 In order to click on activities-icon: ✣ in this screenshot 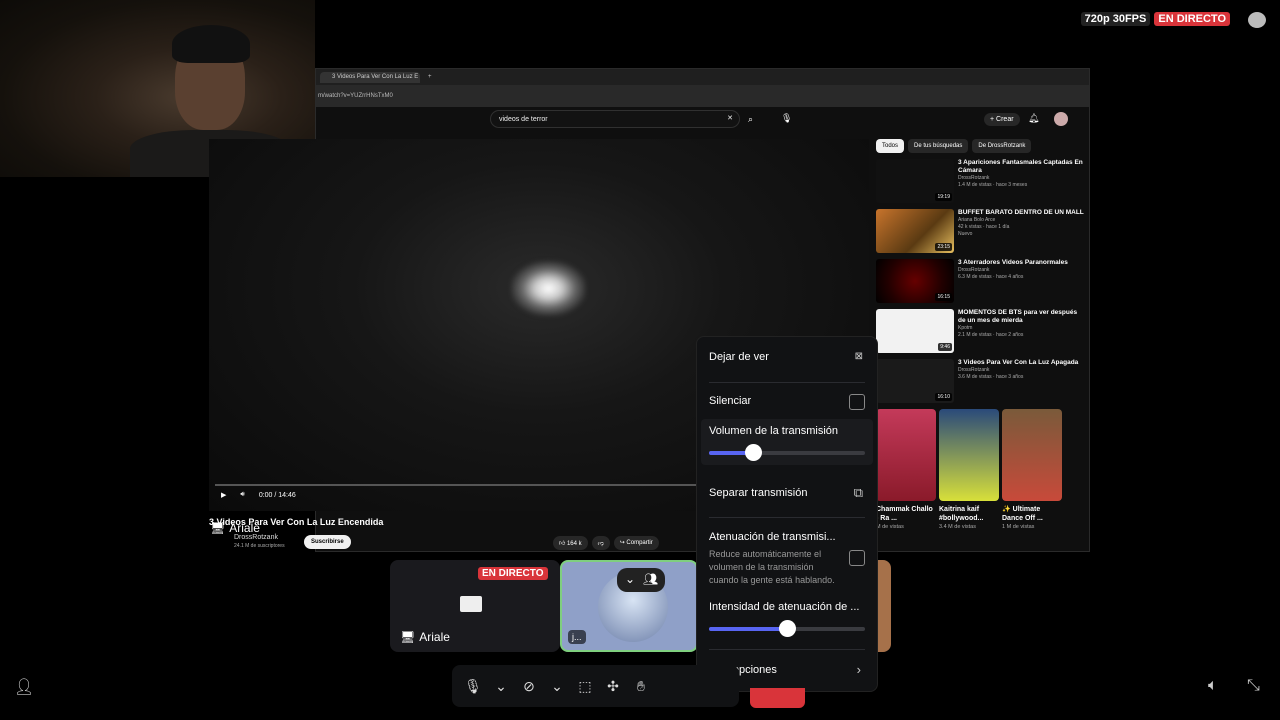, I will do `click(613, 686)`.